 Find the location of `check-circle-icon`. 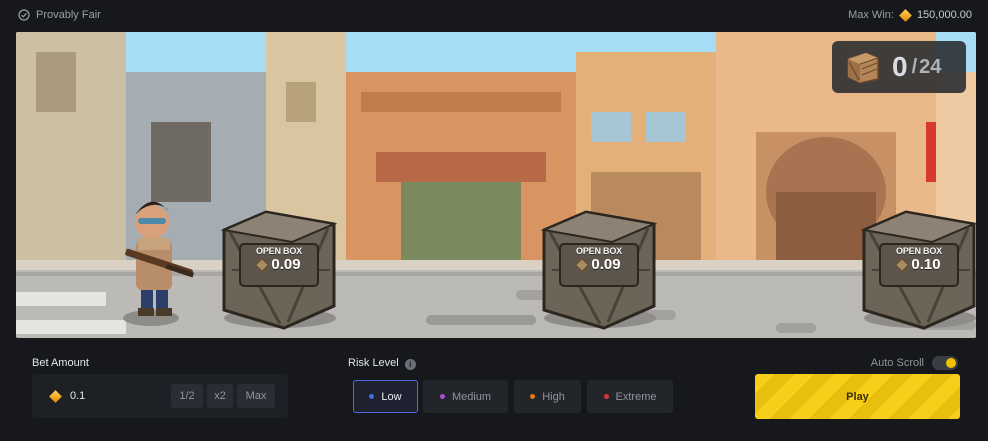

check-circle-icon is located at coordinates (24, 15).